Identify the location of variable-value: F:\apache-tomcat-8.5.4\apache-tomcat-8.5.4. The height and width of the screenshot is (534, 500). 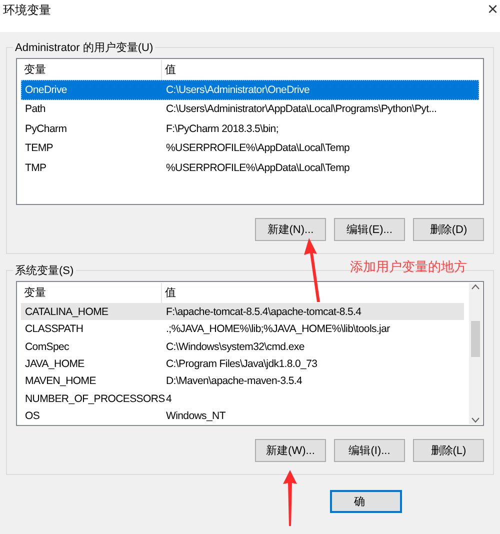
(264, 312).